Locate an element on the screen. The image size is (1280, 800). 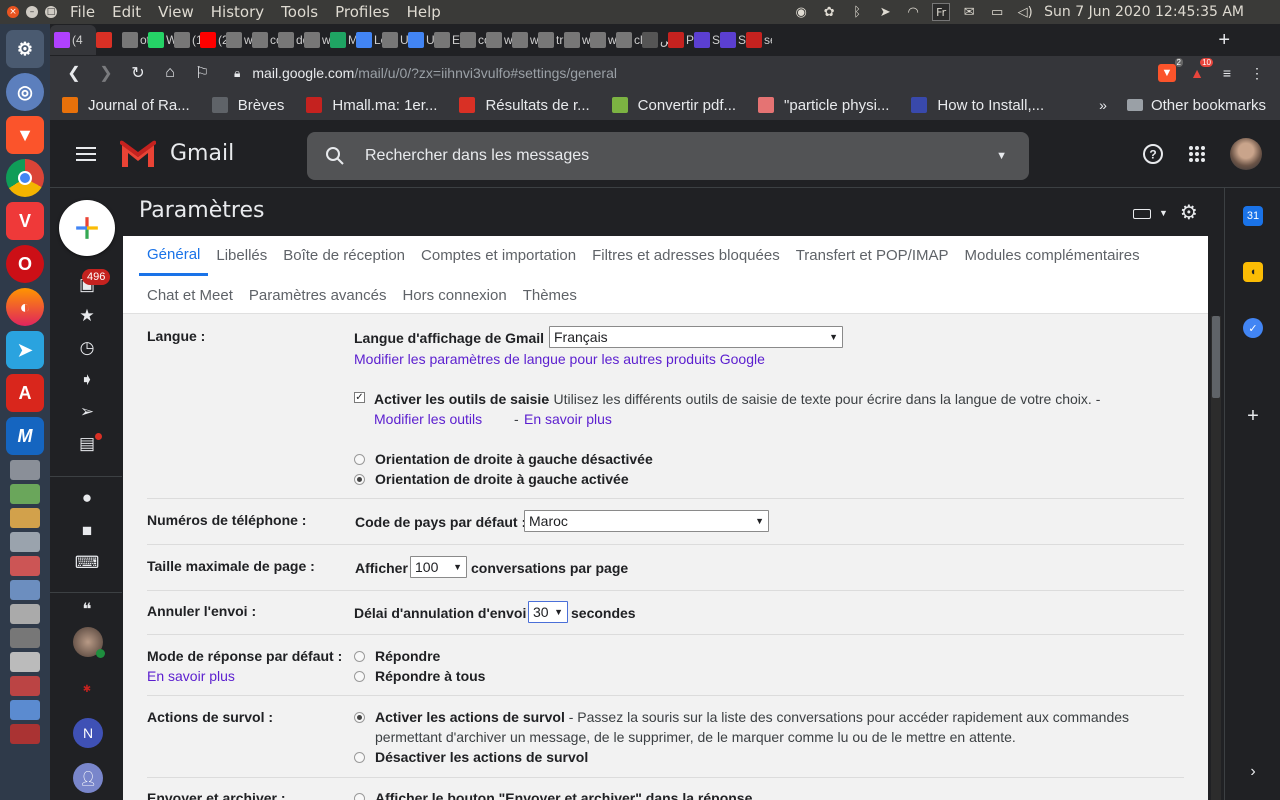
browser-tab: (1 is located at coordinates (187, 40).